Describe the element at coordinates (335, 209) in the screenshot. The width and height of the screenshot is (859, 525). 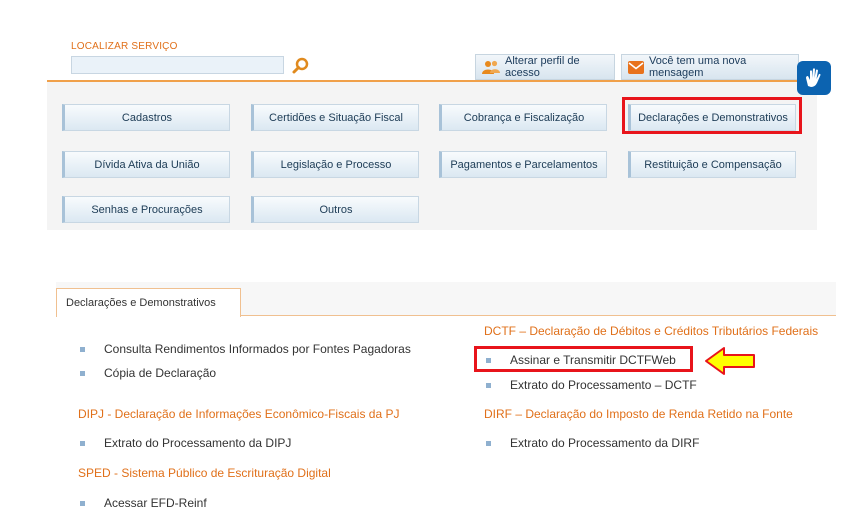
I see `category-outros-button: Outros` at that location.